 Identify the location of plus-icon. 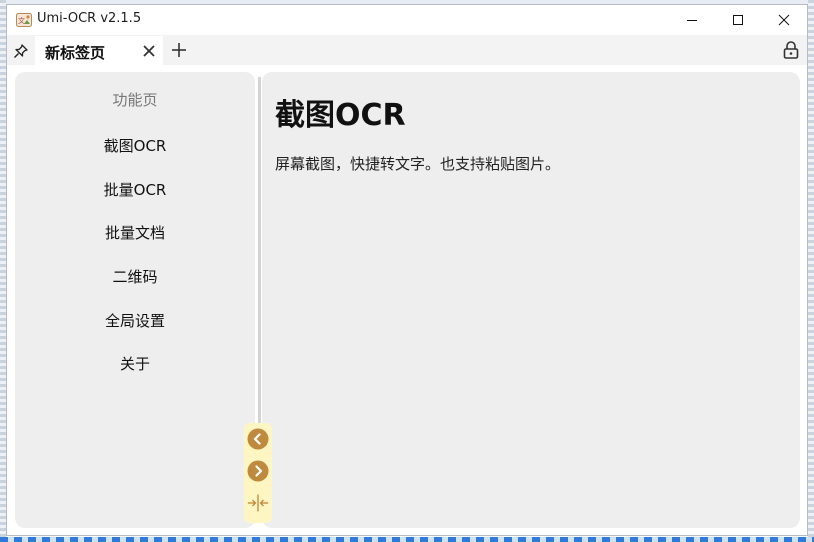
(179, 50).